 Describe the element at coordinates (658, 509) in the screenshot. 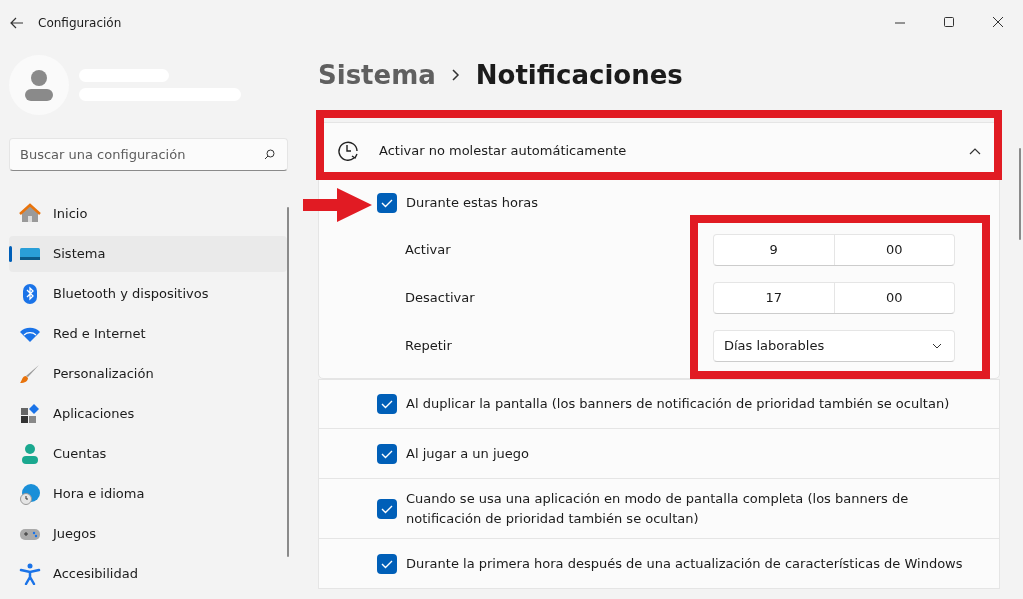

I see `checkbox-label: Cuando se usa una aplicación en modo de pantalla completa (los banners de notificación de prioridad también se ocultan)` at that location.